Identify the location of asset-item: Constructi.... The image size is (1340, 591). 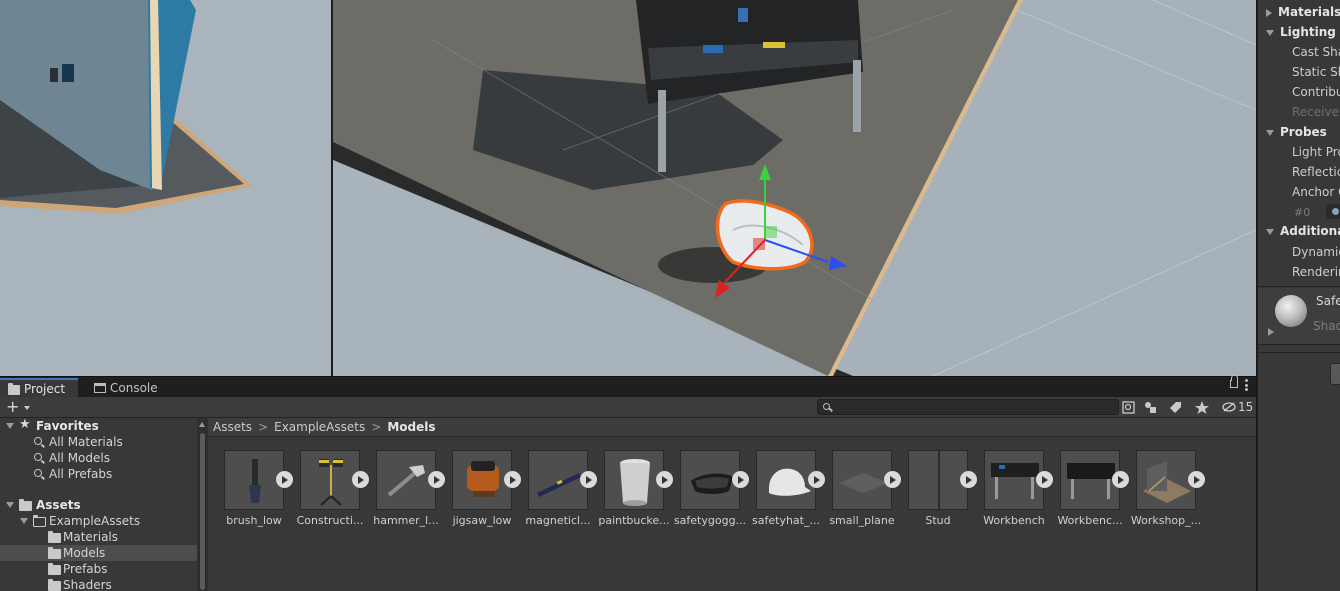
(329, 492).